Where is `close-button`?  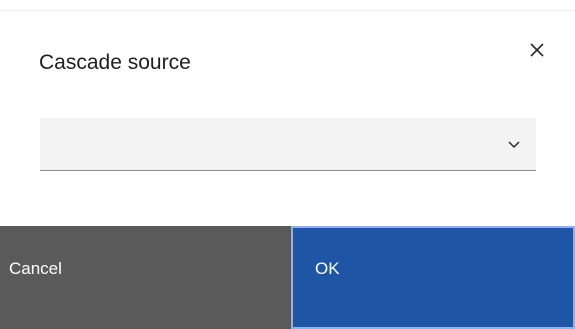
close-button is located at coordinates (537, 50).